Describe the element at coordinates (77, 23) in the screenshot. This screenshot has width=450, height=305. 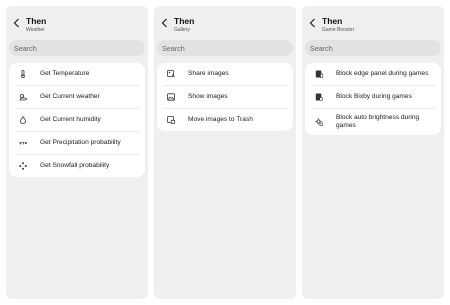
I see `panel-header: Then Weather` at that location.